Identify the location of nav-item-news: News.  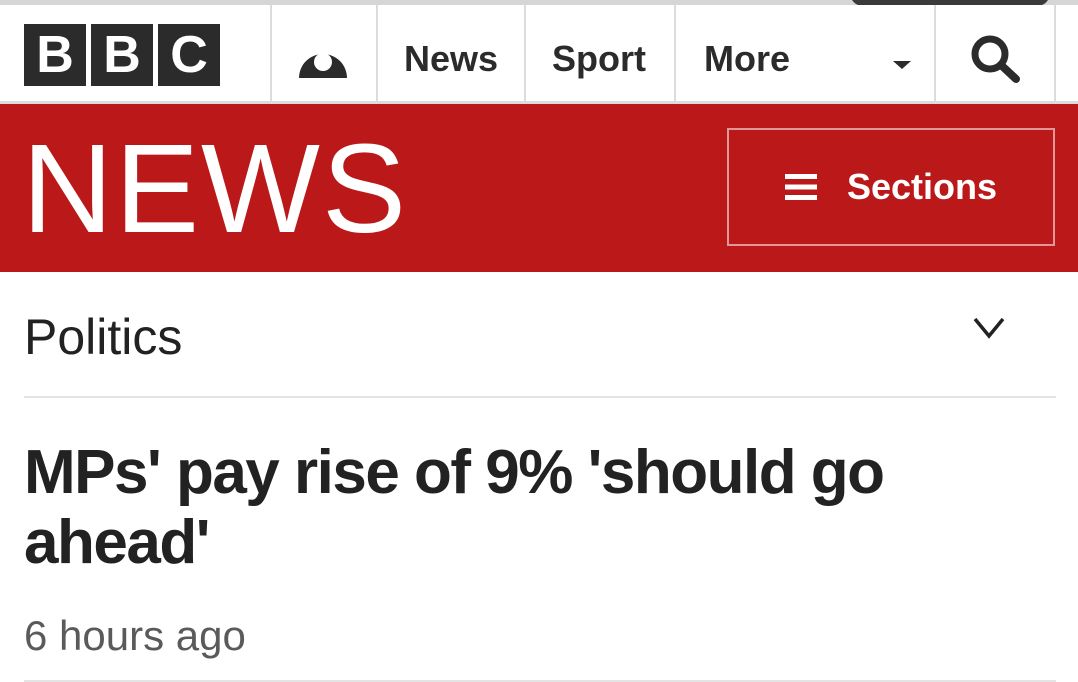
(451, 53).